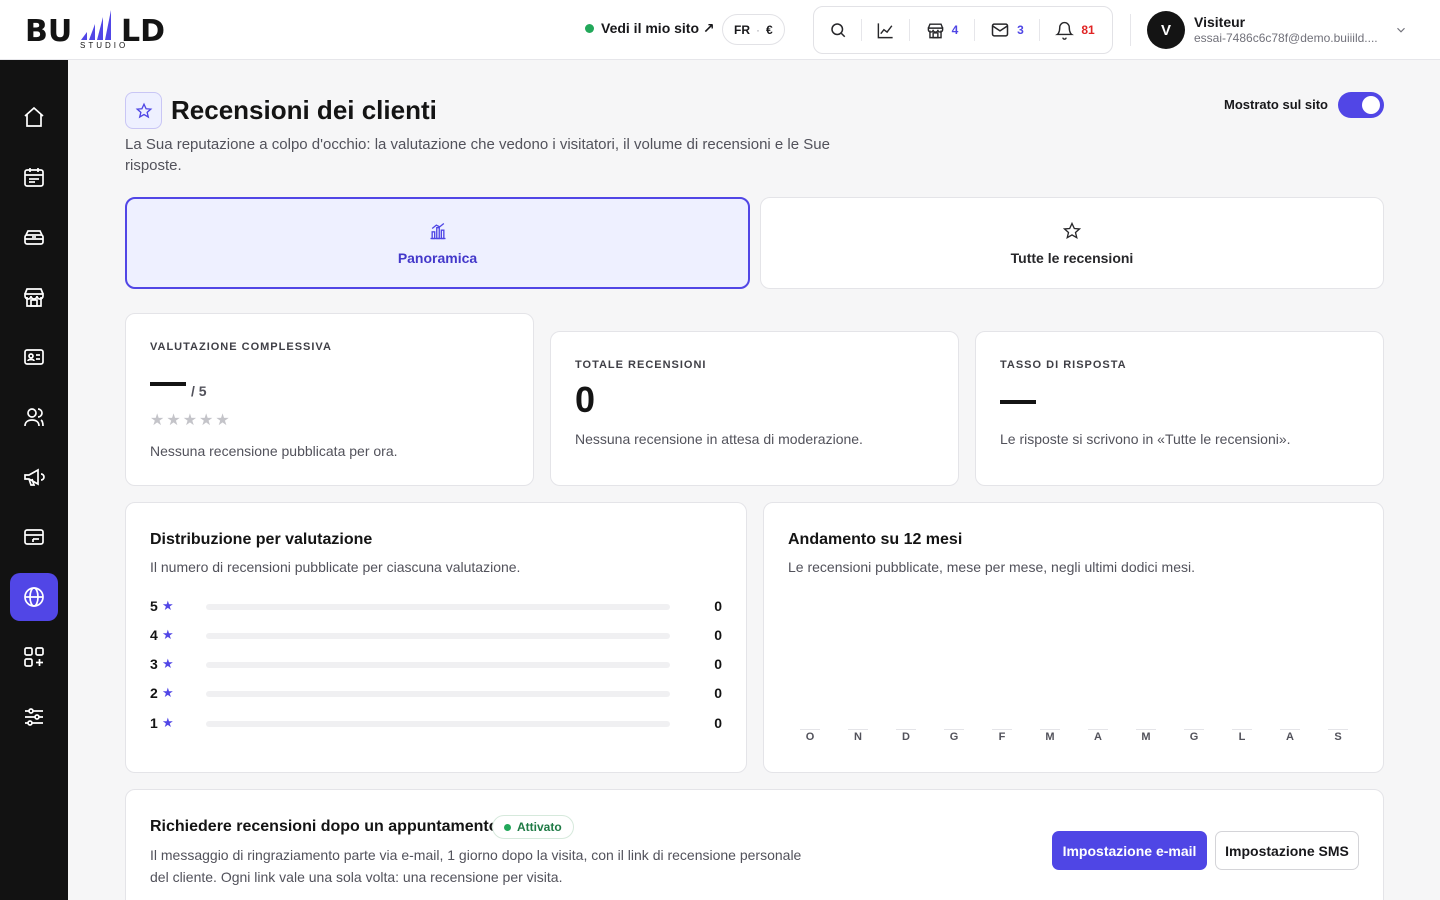 The height and width of the screenshot is (900, 1440). I want to click on messages-count: 3, so click(1020, 30).